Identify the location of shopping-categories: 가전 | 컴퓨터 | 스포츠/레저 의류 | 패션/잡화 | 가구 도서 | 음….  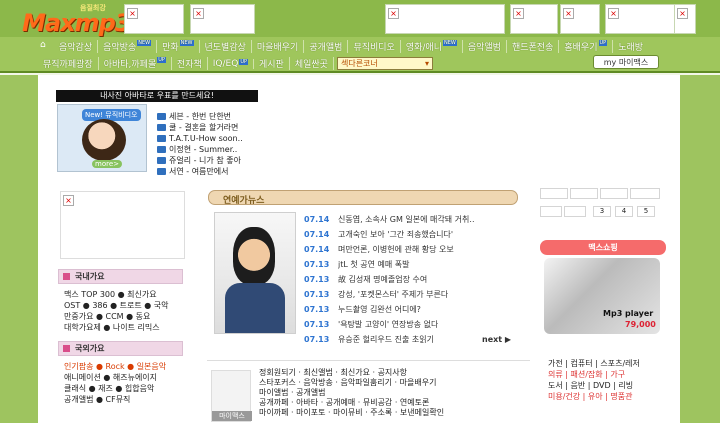
(608, 380).